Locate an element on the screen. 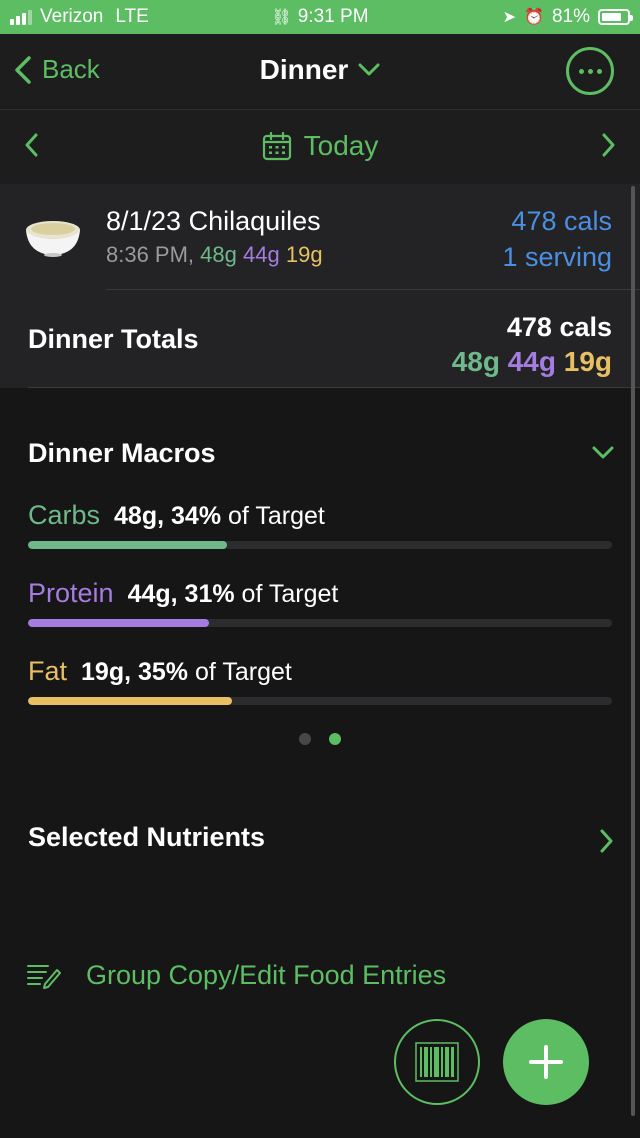  barcode-icon is located at coordinates (437, 1062).